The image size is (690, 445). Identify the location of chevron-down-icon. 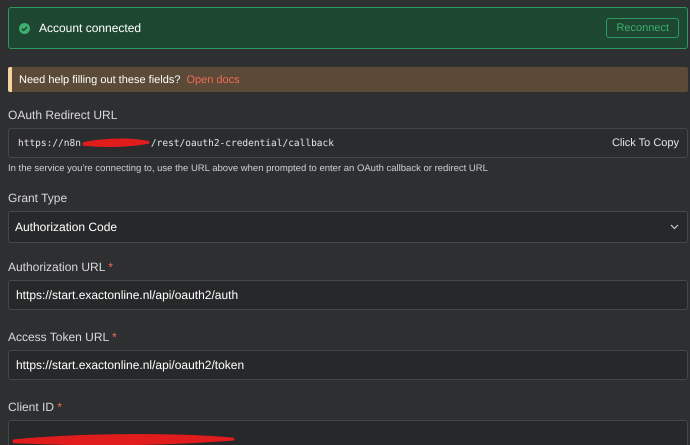
(674, 227).